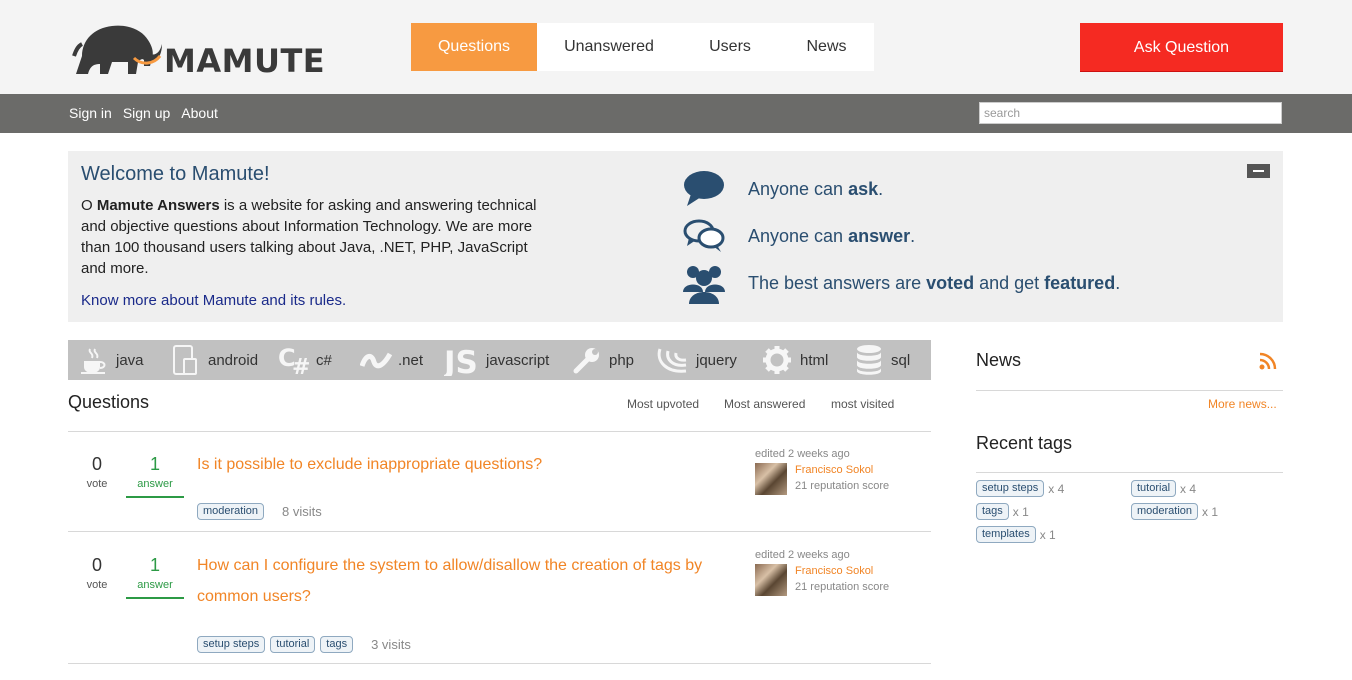  I want to click on feature-answer-before: Anyone can, so click(798, 235).